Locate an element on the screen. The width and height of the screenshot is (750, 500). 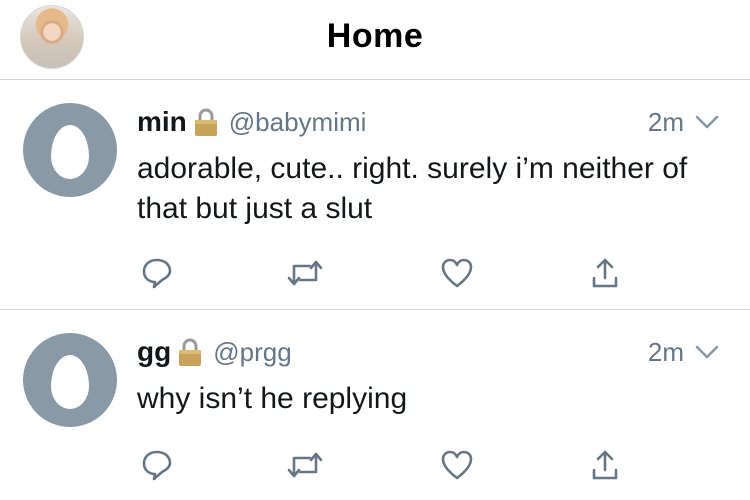
display-name: min is located at coordinates (162, 122).